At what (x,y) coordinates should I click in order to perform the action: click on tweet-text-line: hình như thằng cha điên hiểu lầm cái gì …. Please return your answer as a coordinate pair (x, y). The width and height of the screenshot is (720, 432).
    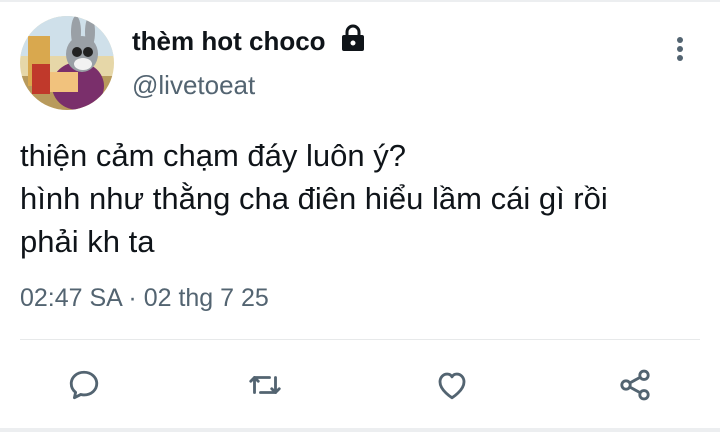
    Looking at the image, I should click on (314, 198).